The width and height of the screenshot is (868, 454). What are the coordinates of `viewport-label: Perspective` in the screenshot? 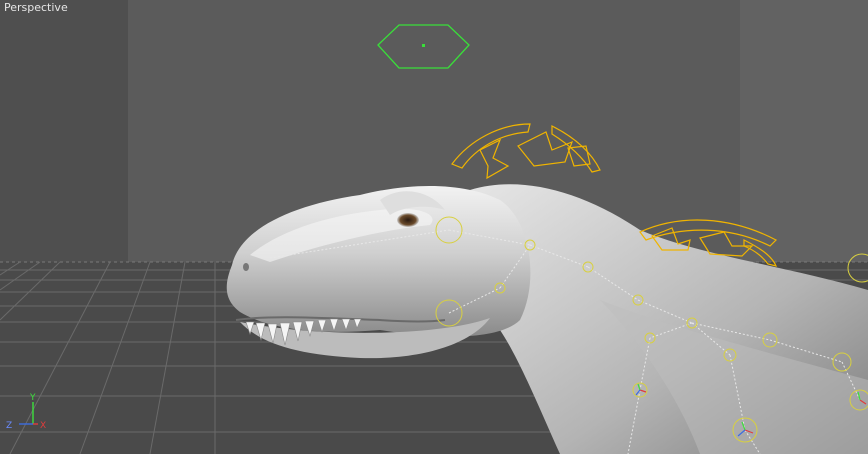 It's located at (36, 7).